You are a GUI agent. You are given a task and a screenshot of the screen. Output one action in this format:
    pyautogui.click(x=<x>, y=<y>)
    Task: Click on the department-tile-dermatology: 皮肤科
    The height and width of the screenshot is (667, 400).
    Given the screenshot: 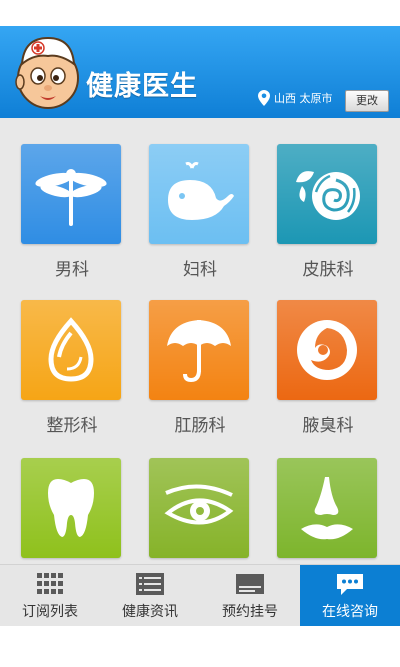 What is the action you would take?
    pyautogui.click(x=328, y=212)
    